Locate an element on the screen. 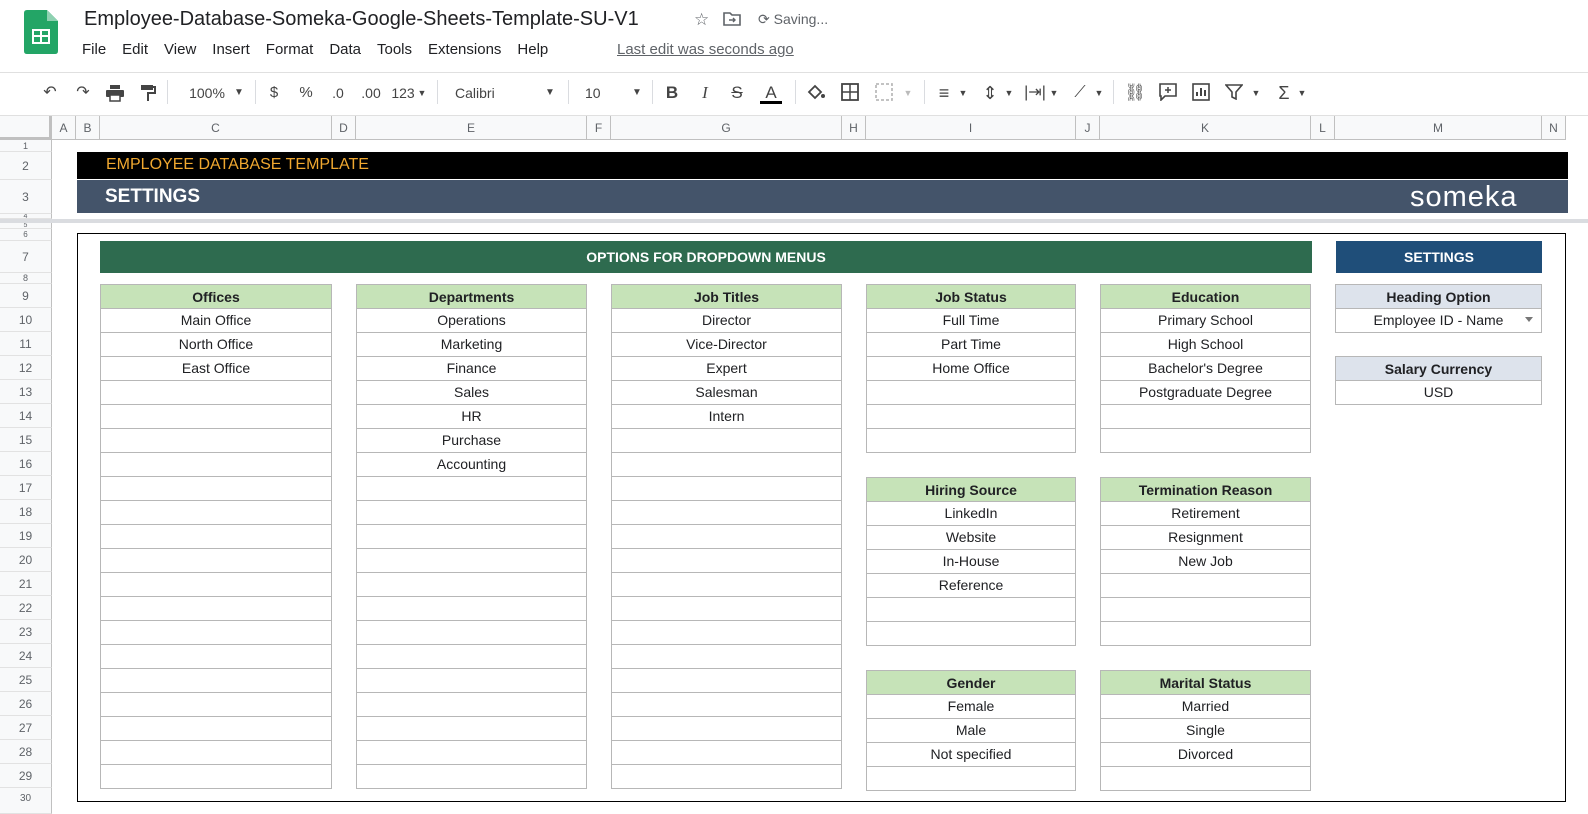  more-formats-dropdown-icon: ▼ is located at coordinates (422, 93).